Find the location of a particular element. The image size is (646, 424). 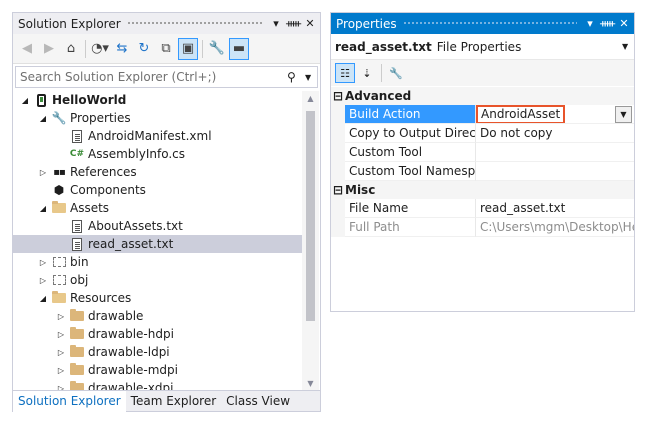

tree-scrollbar: ▲ ▼ is located at coordinates (310, 241).